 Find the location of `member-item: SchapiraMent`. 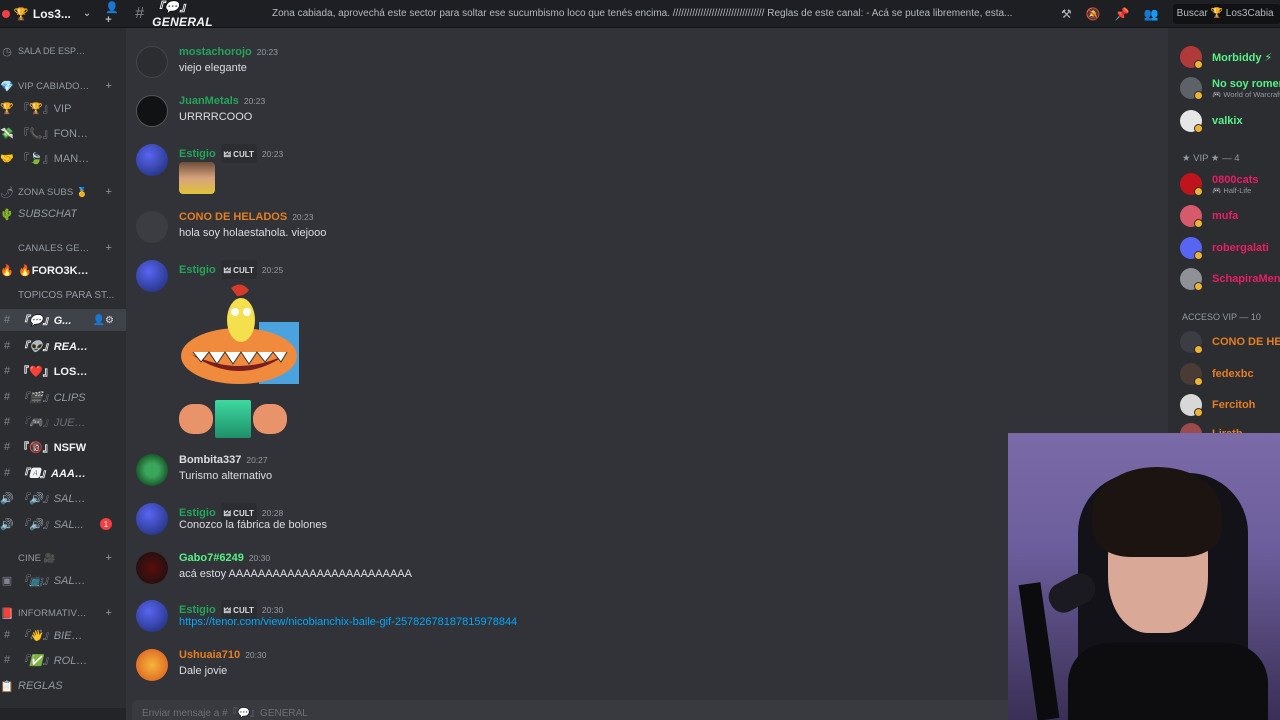

member-item: SchapiraMent is located at coordinates (1230, 279).